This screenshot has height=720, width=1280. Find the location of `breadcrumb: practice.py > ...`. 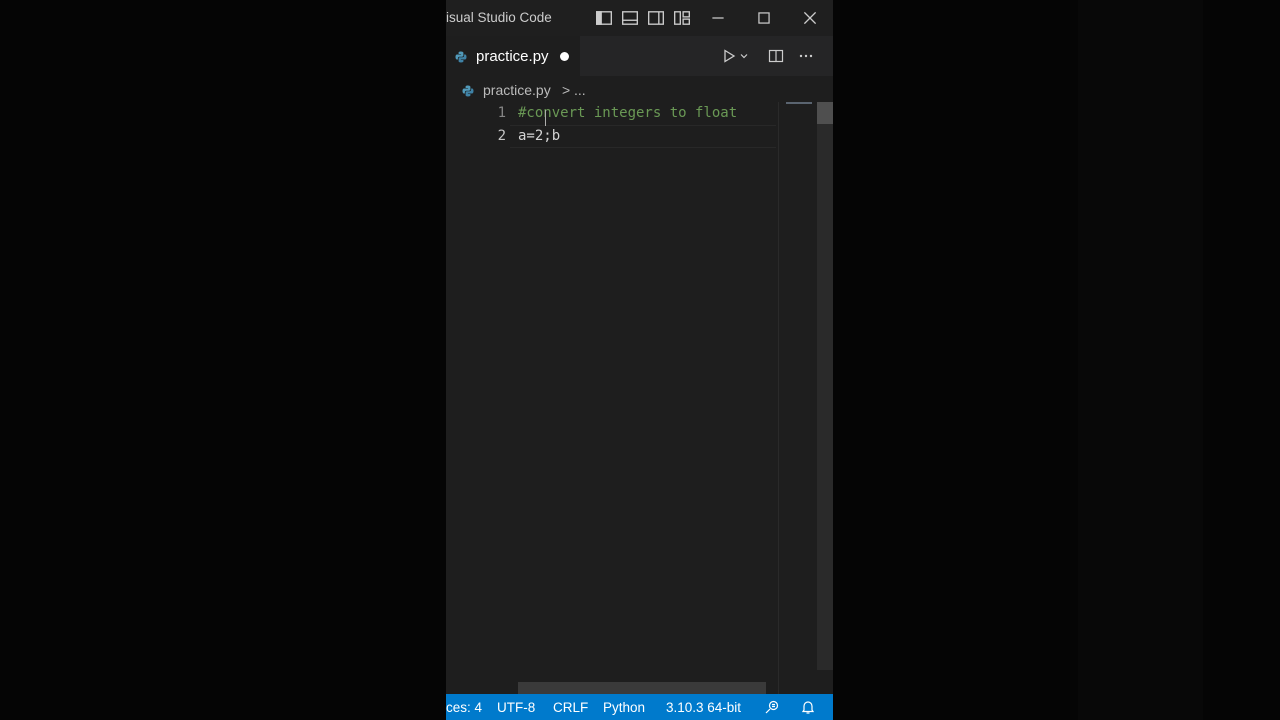

breadcrumb: practice.py > ... is located at coordinates (639, 89).